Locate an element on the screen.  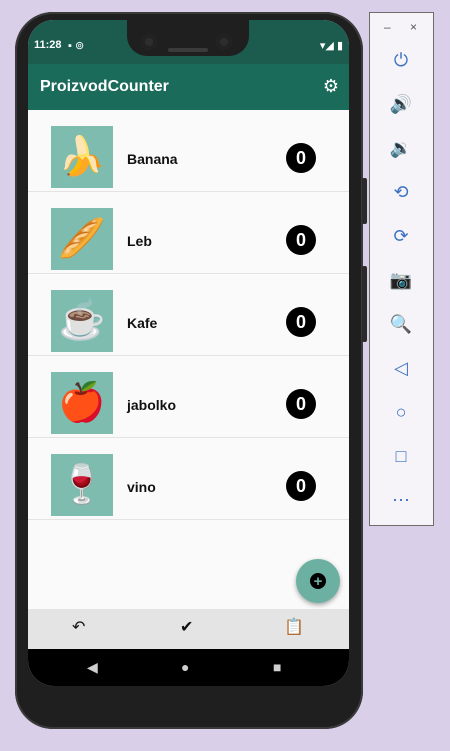
system-navigation-bar: ◀ ● ■ is located at coordinates (188, 667).